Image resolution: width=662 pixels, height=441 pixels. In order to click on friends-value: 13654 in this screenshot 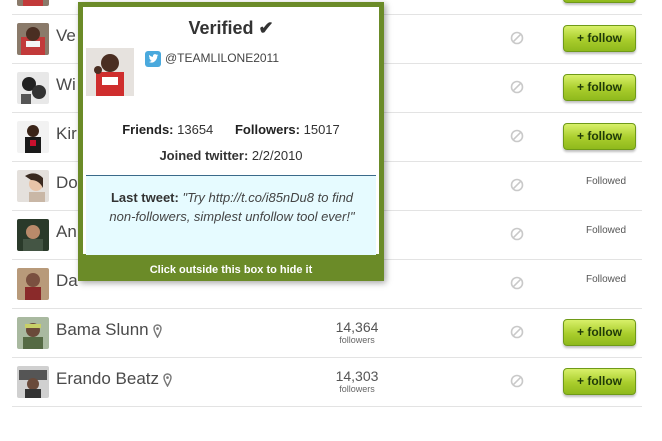, I will do `click(195, 129)`.